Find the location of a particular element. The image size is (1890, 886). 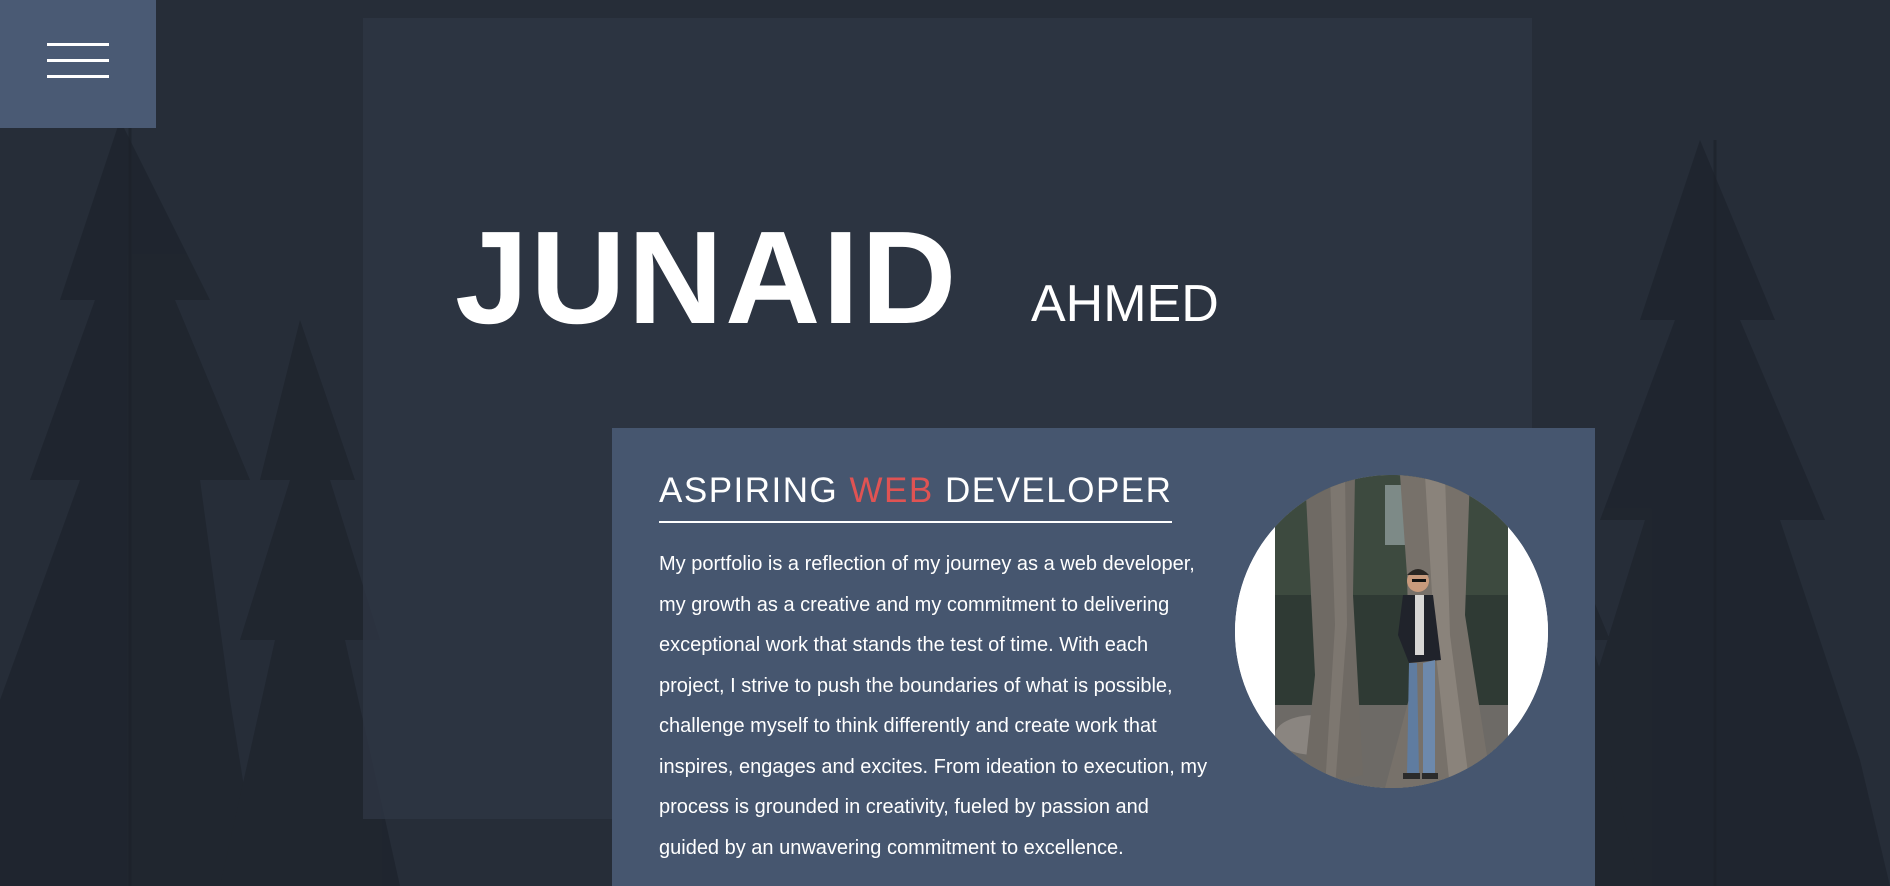

profile-avatar is located at coordinates (1391, 631).